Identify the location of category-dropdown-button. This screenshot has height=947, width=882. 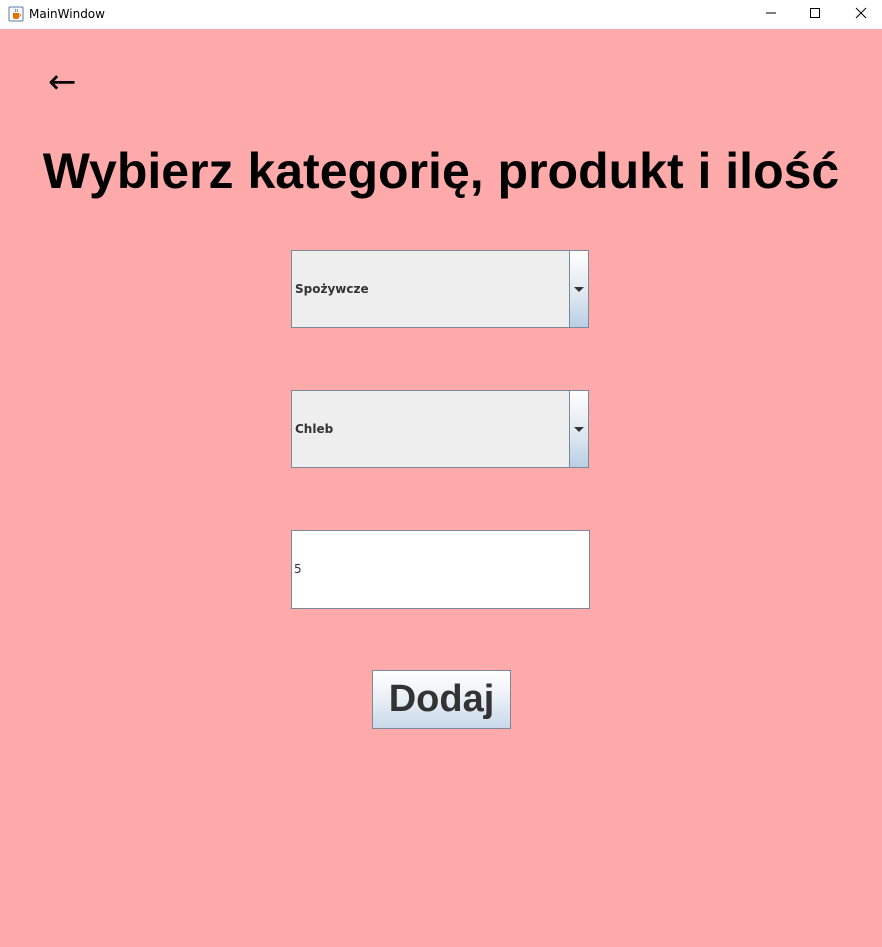
(578, 289).